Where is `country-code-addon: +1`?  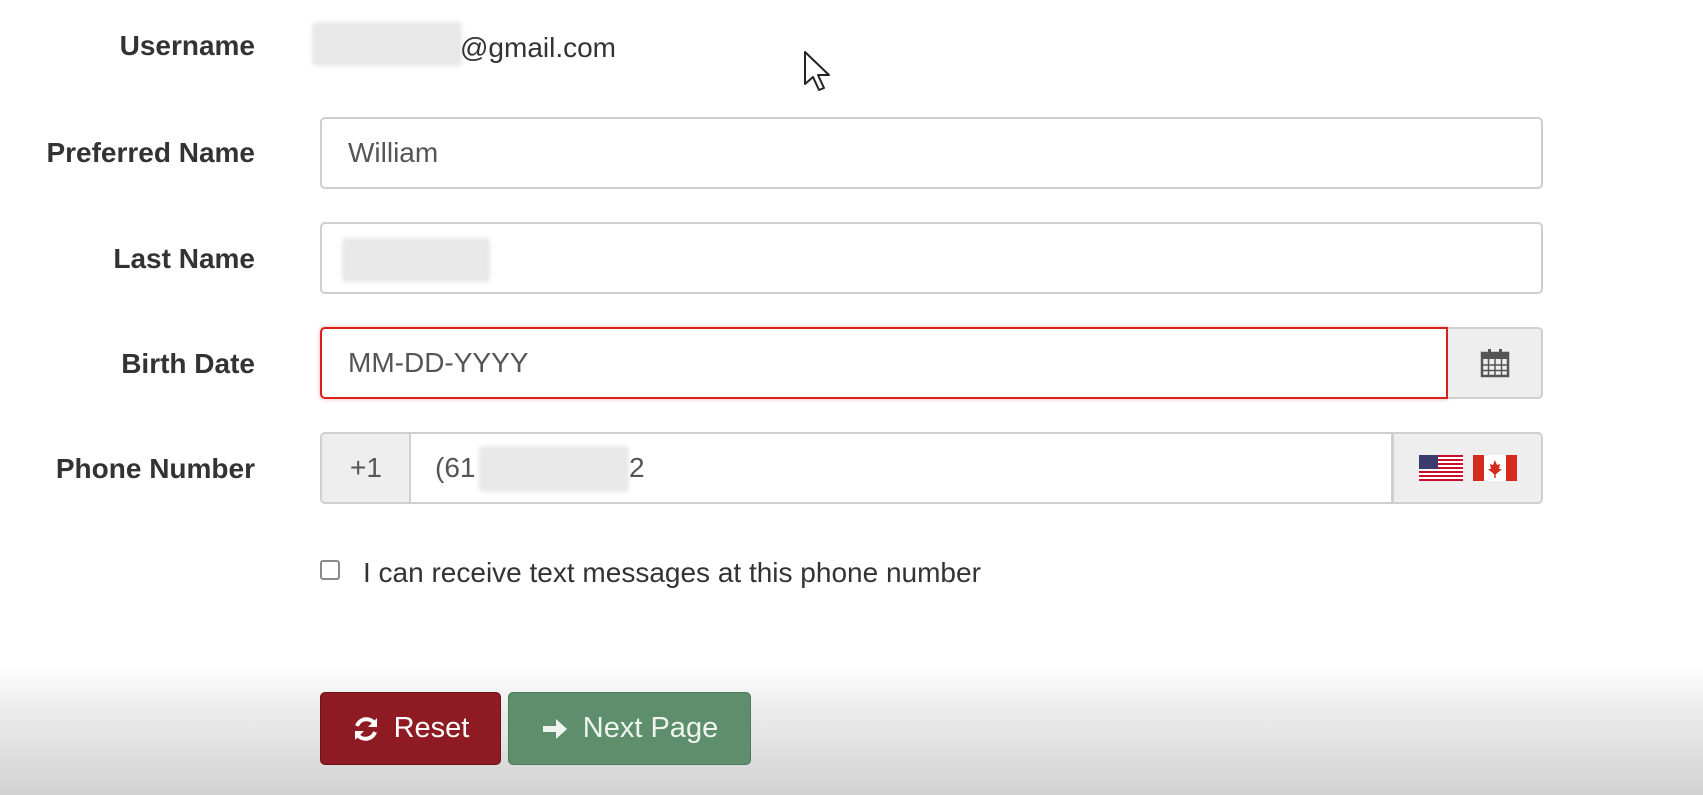 country-code-addon: +1 is located at coordinates (365, 468).